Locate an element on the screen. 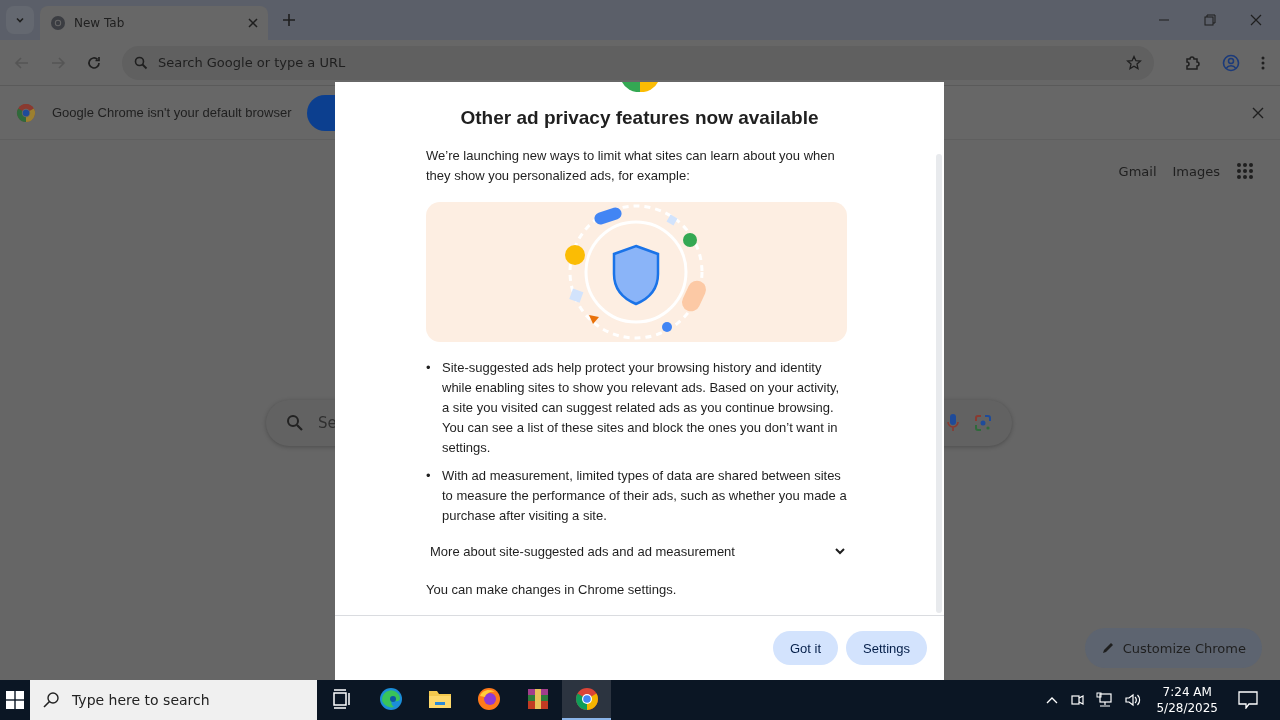  star-icon is located at coordinates (1134, 62).